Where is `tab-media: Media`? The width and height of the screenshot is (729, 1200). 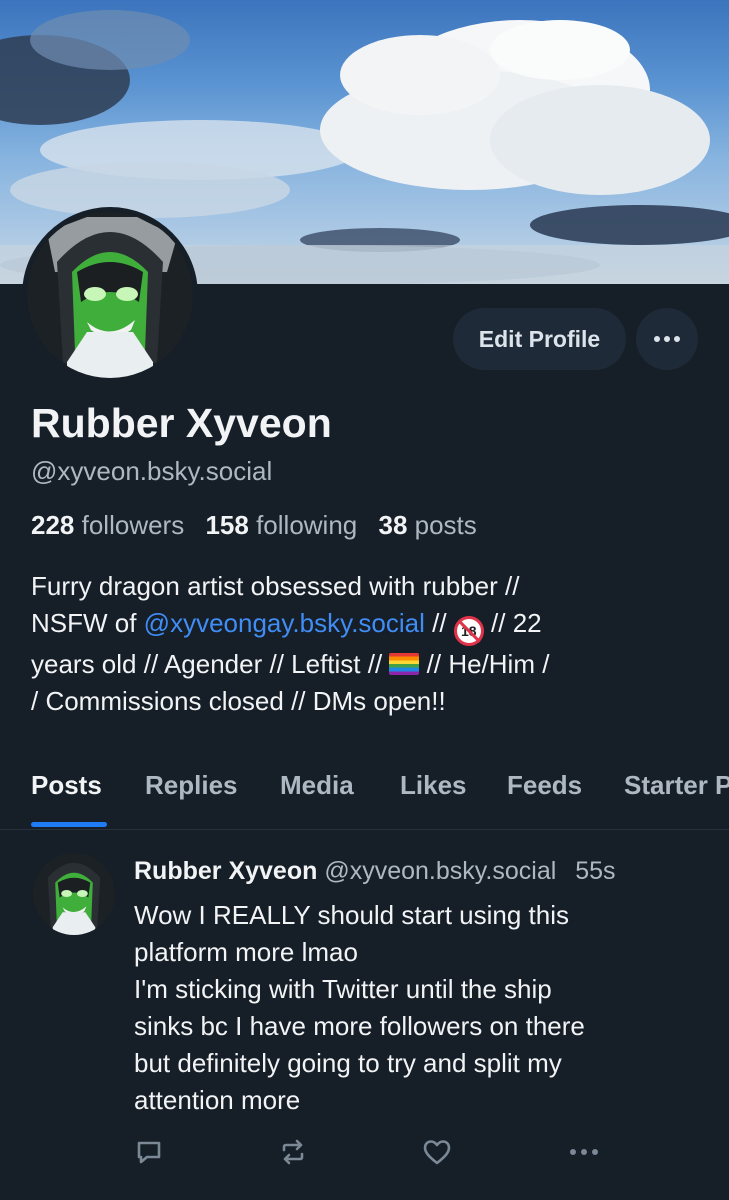 tab-media: Media is located at coordinates (317, 785).